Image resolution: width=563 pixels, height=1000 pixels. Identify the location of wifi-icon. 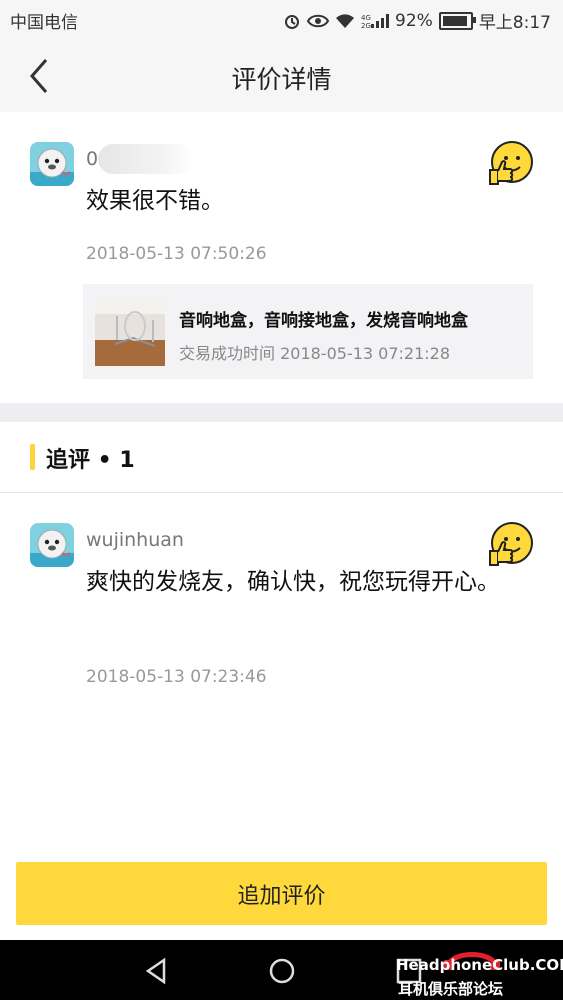
(345, 20).